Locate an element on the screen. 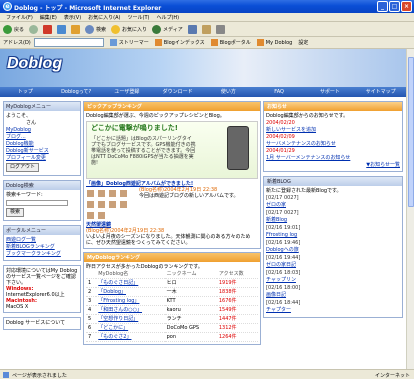 The height and width of the screenshot is (379, 414). menu-help: ヘルプ(H) is located at coordinates (167, 17).